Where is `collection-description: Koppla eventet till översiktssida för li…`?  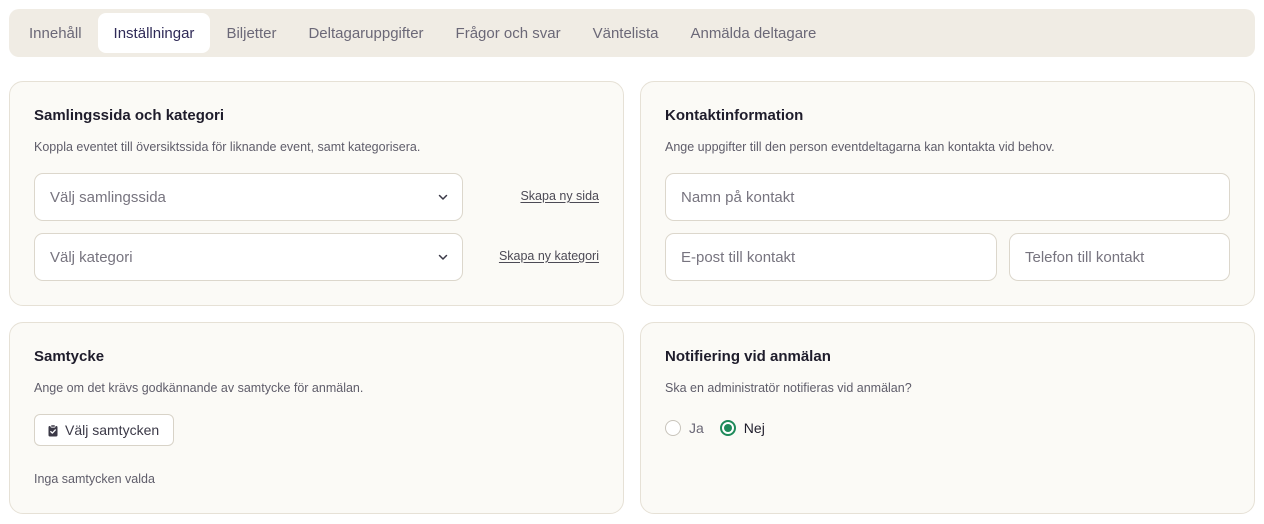
collection-description: Koppla eventet till översiktssida för li… is located at coordinates (227, 147).